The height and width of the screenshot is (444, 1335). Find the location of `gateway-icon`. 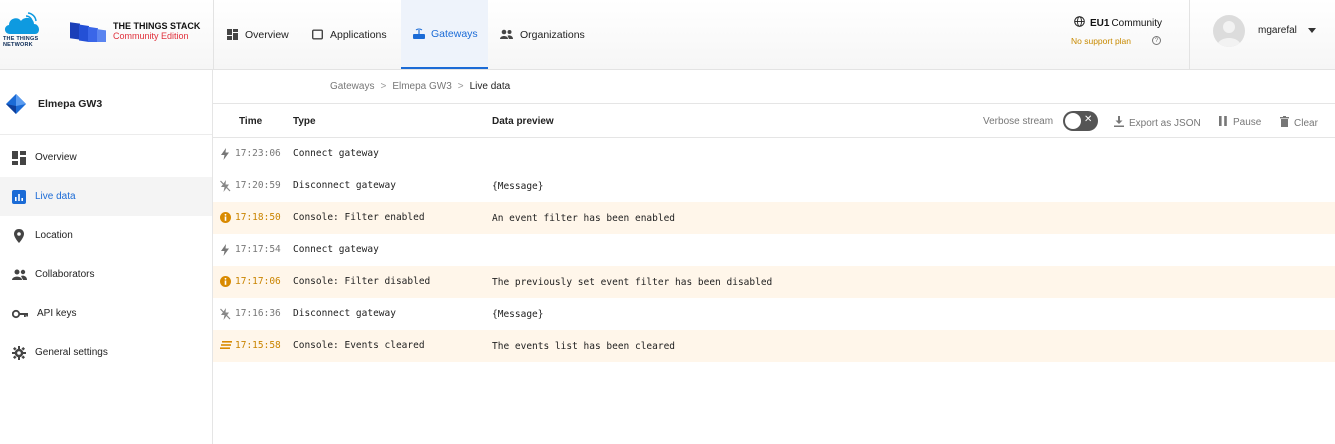

gateway-icon is located at coordinates (419, 33).